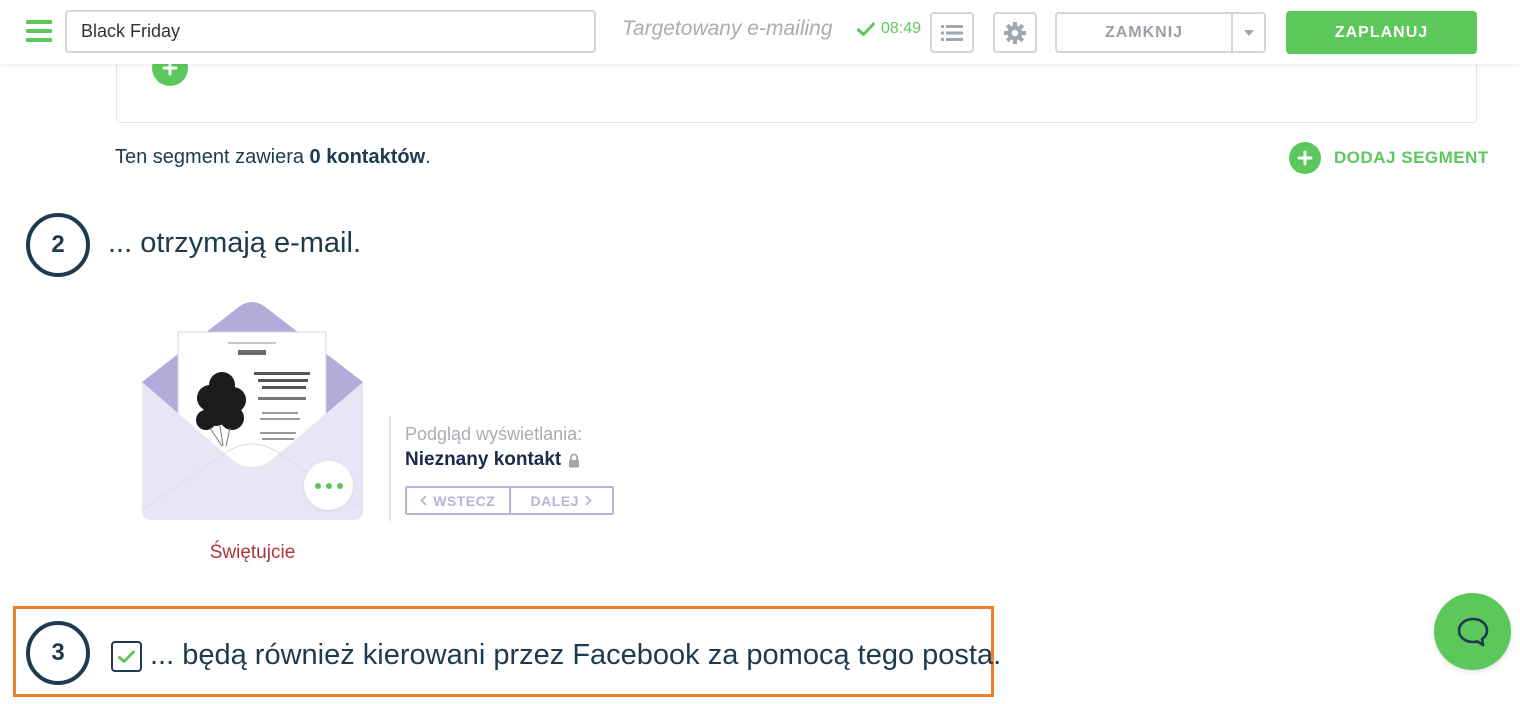 The width and height of the screenshot is (1520, 704). I want to click on preview-contact: Nieznany kontakt, so click(492, 460).